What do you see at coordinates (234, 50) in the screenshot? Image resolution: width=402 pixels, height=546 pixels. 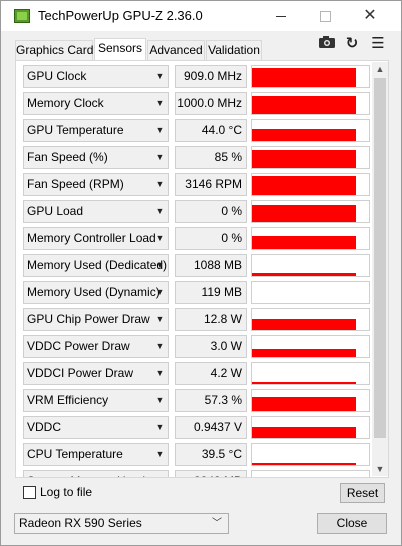 I see `tab-validation: Validation` at bounding box center [234, 50].